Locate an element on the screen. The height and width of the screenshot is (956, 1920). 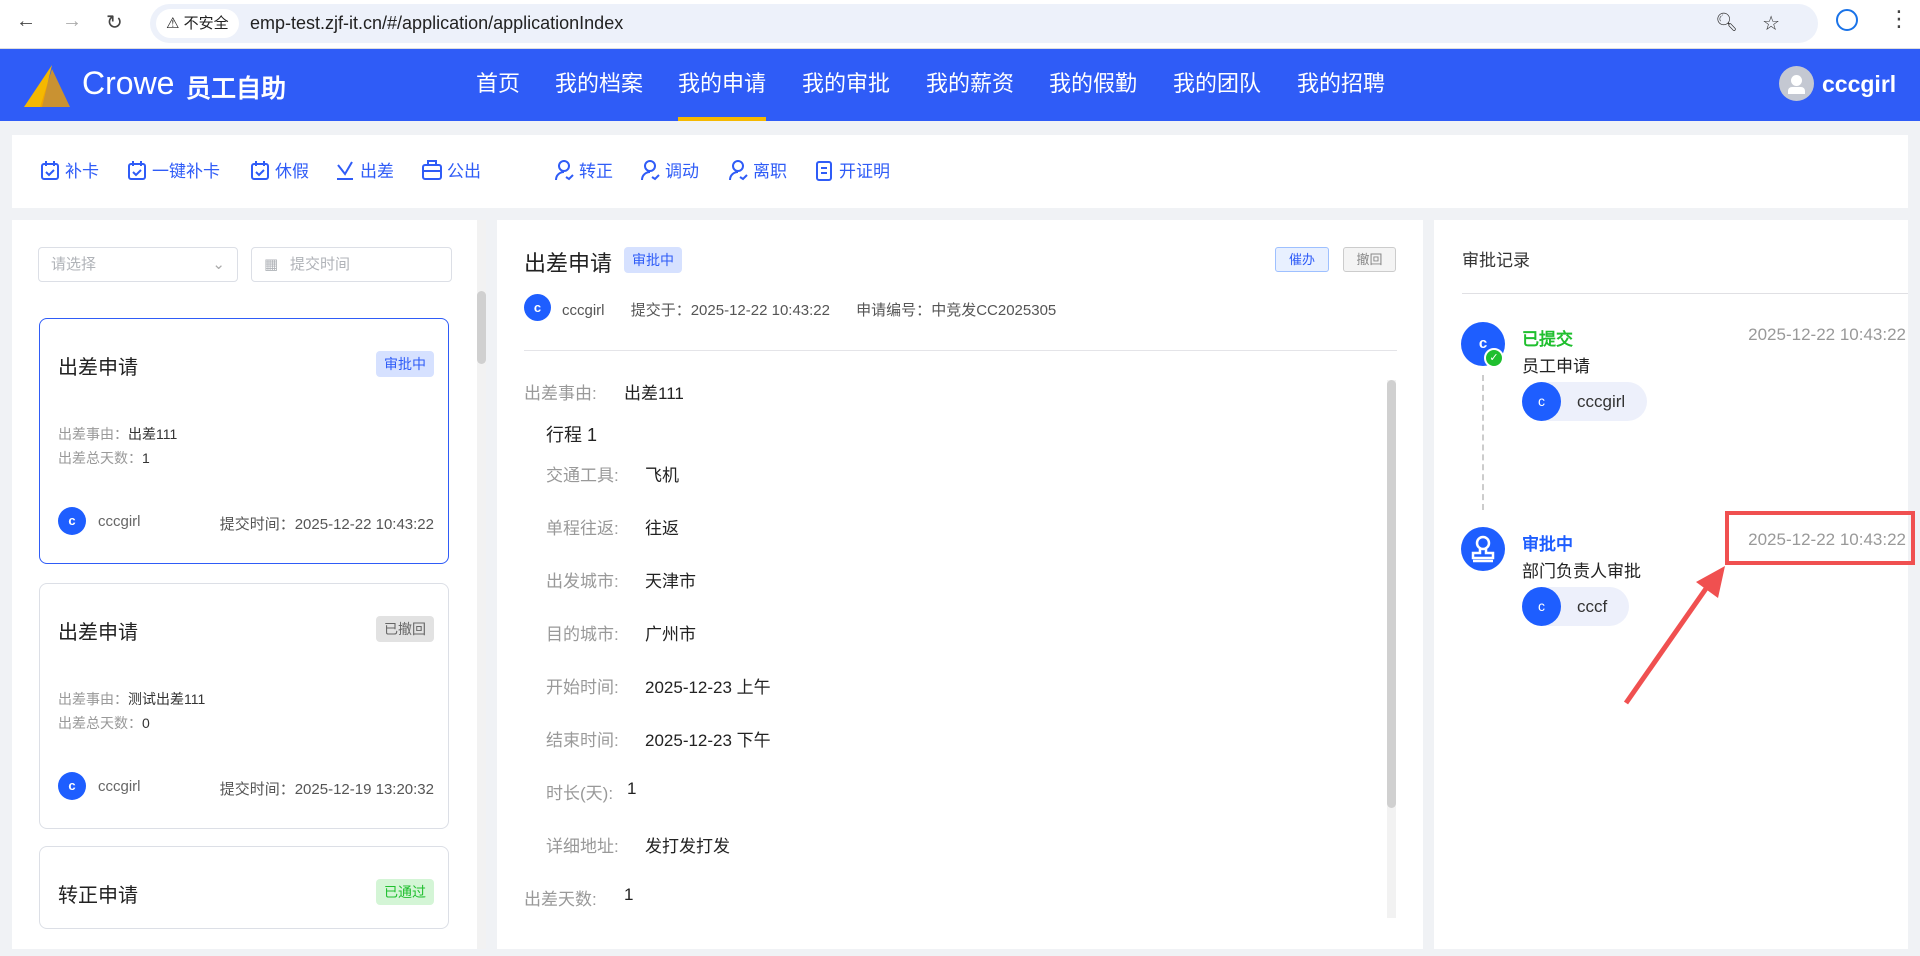
record-status: 审批中 is located at coordinates (1547, 544).